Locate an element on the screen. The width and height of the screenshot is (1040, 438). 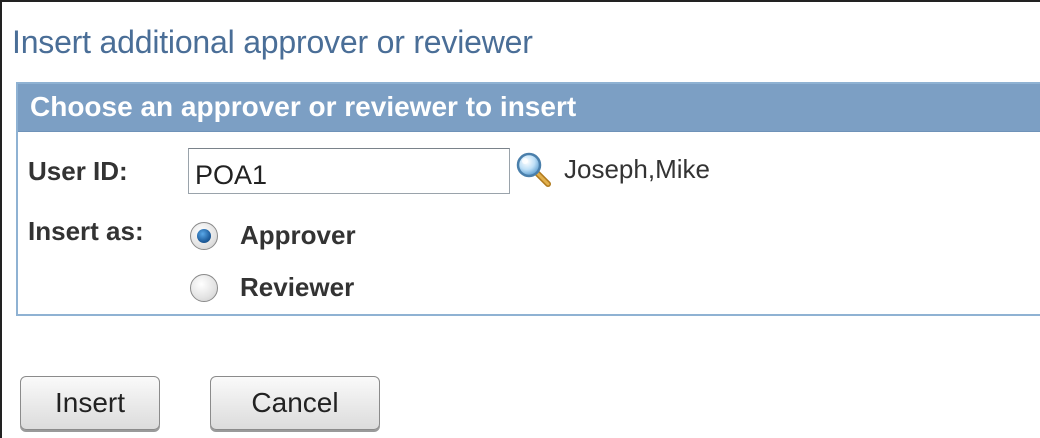
reviewer-radio is located at coordinates (204, 287).